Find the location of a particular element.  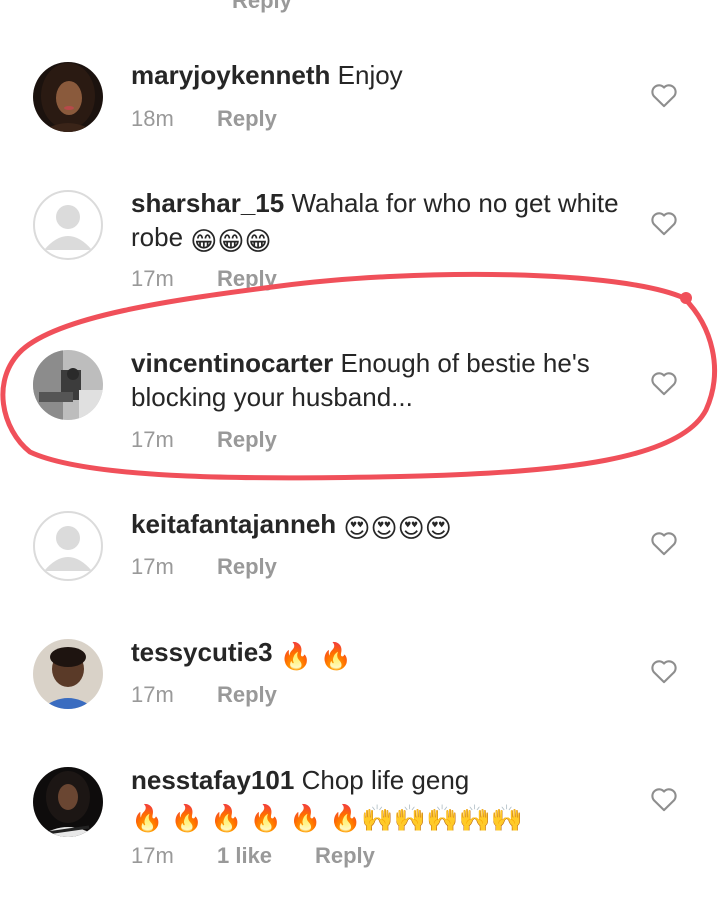

comment-username: vincentinocarter is located at coordinates (232, 363).